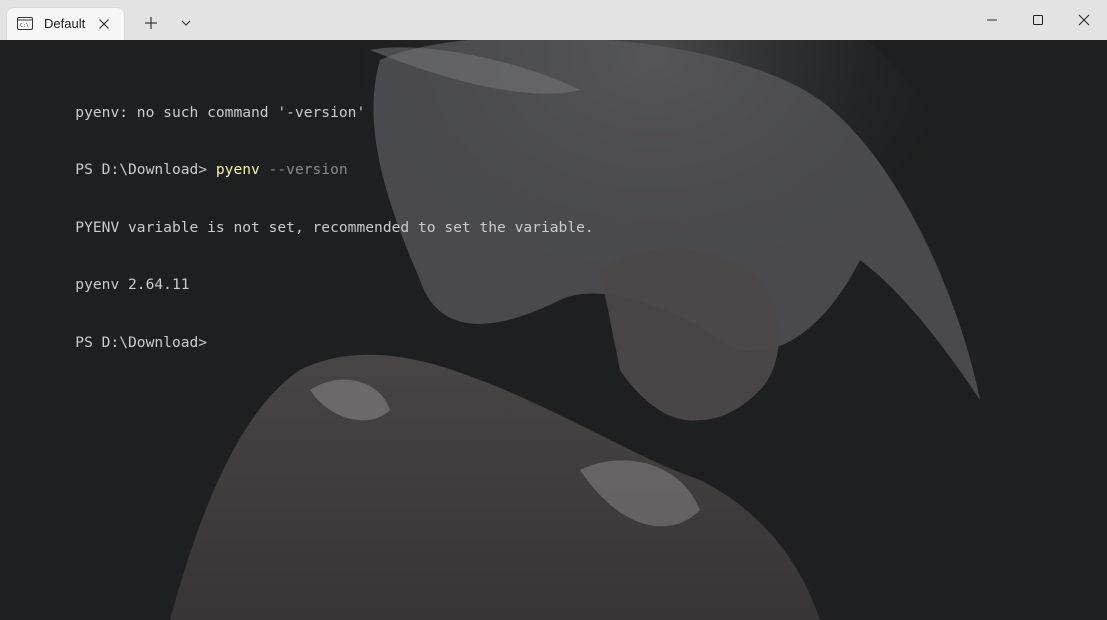 The height and width of the screenshot is (620, 1107). Describe the element at coordinates (237, 170) in the screenshot. I see `command-text: pyenv` at that location.